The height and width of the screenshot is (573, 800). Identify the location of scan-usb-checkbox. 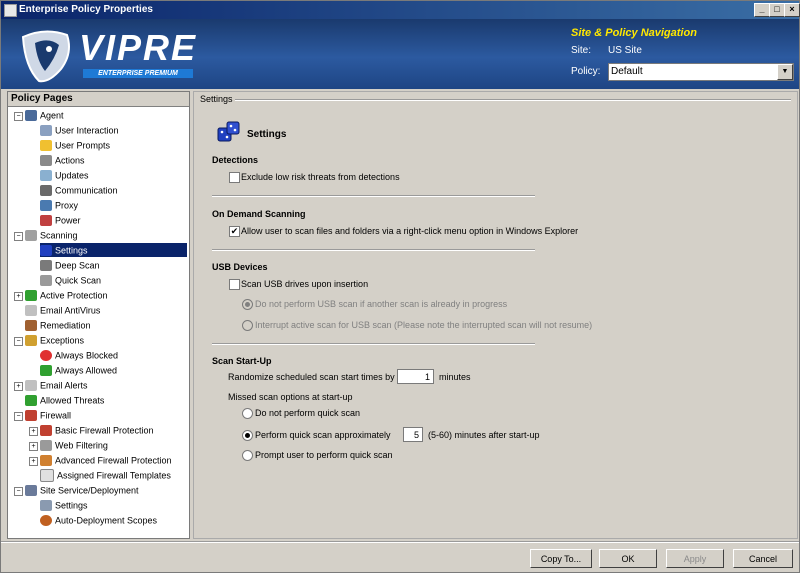
(234, 284).